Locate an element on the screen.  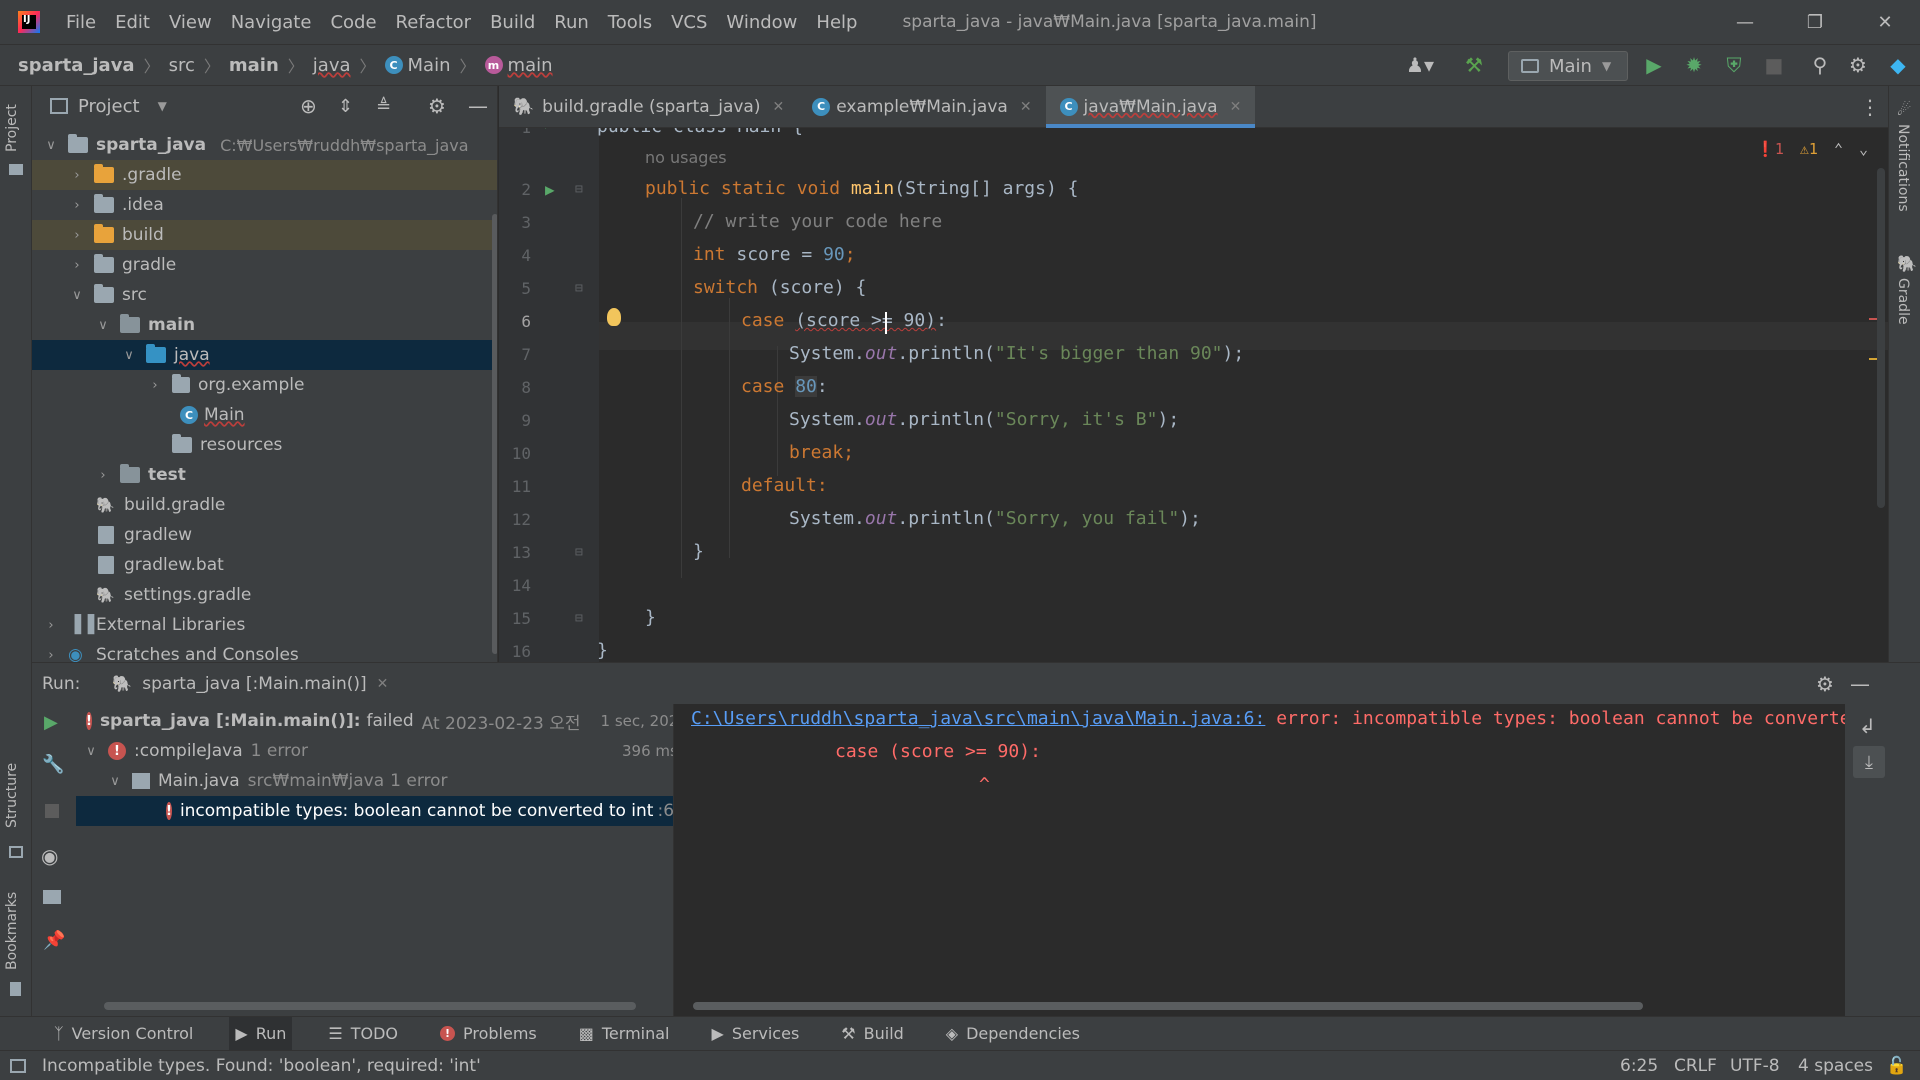
tree-item-gradlew: gradlew is located at coordinates (264, 535).